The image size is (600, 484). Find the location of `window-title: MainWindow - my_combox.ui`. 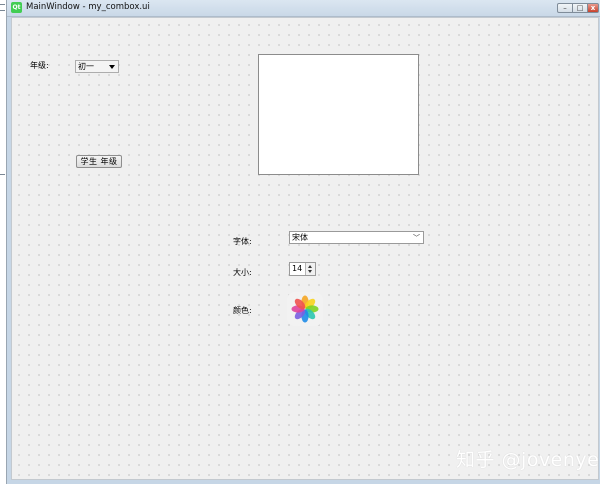

window-title: MainWindow - my_combox.ui is located at coordinates (88, 7).